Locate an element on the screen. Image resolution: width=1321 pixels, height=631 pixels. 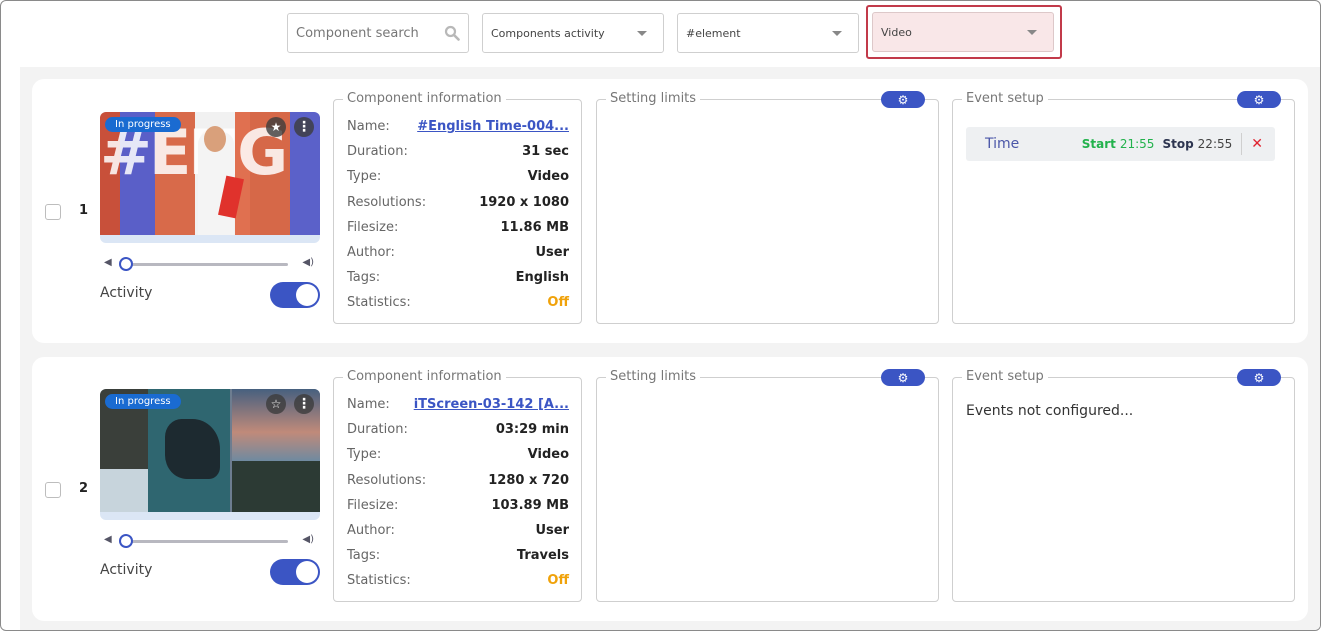
info-row-resolution: Resolutions: 1280 x 720 is located at coordinates (458, 480).